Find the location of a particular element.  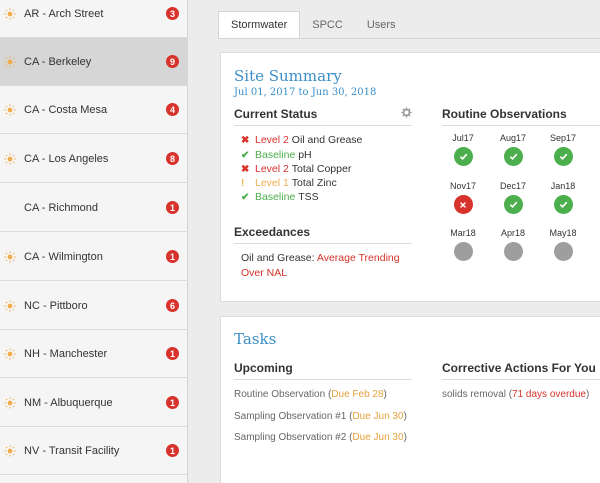

status-item: ✖ Level 2 Total Copper is located at coordinates (296, 169).